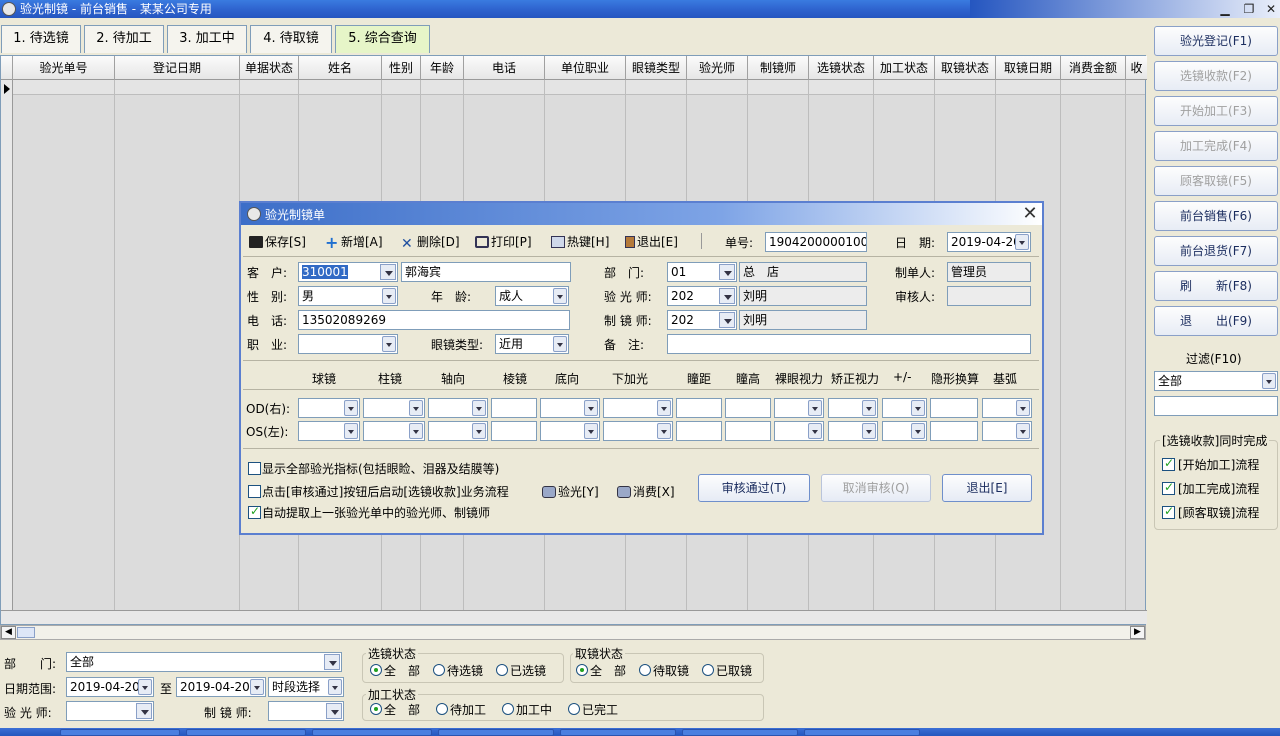 The width and height of the screenshot is (1280, 736). What do you see at coordinates (306, 687) in the screenshot?
I see `period-select: 时段选择` at bounding box center [306, 687].